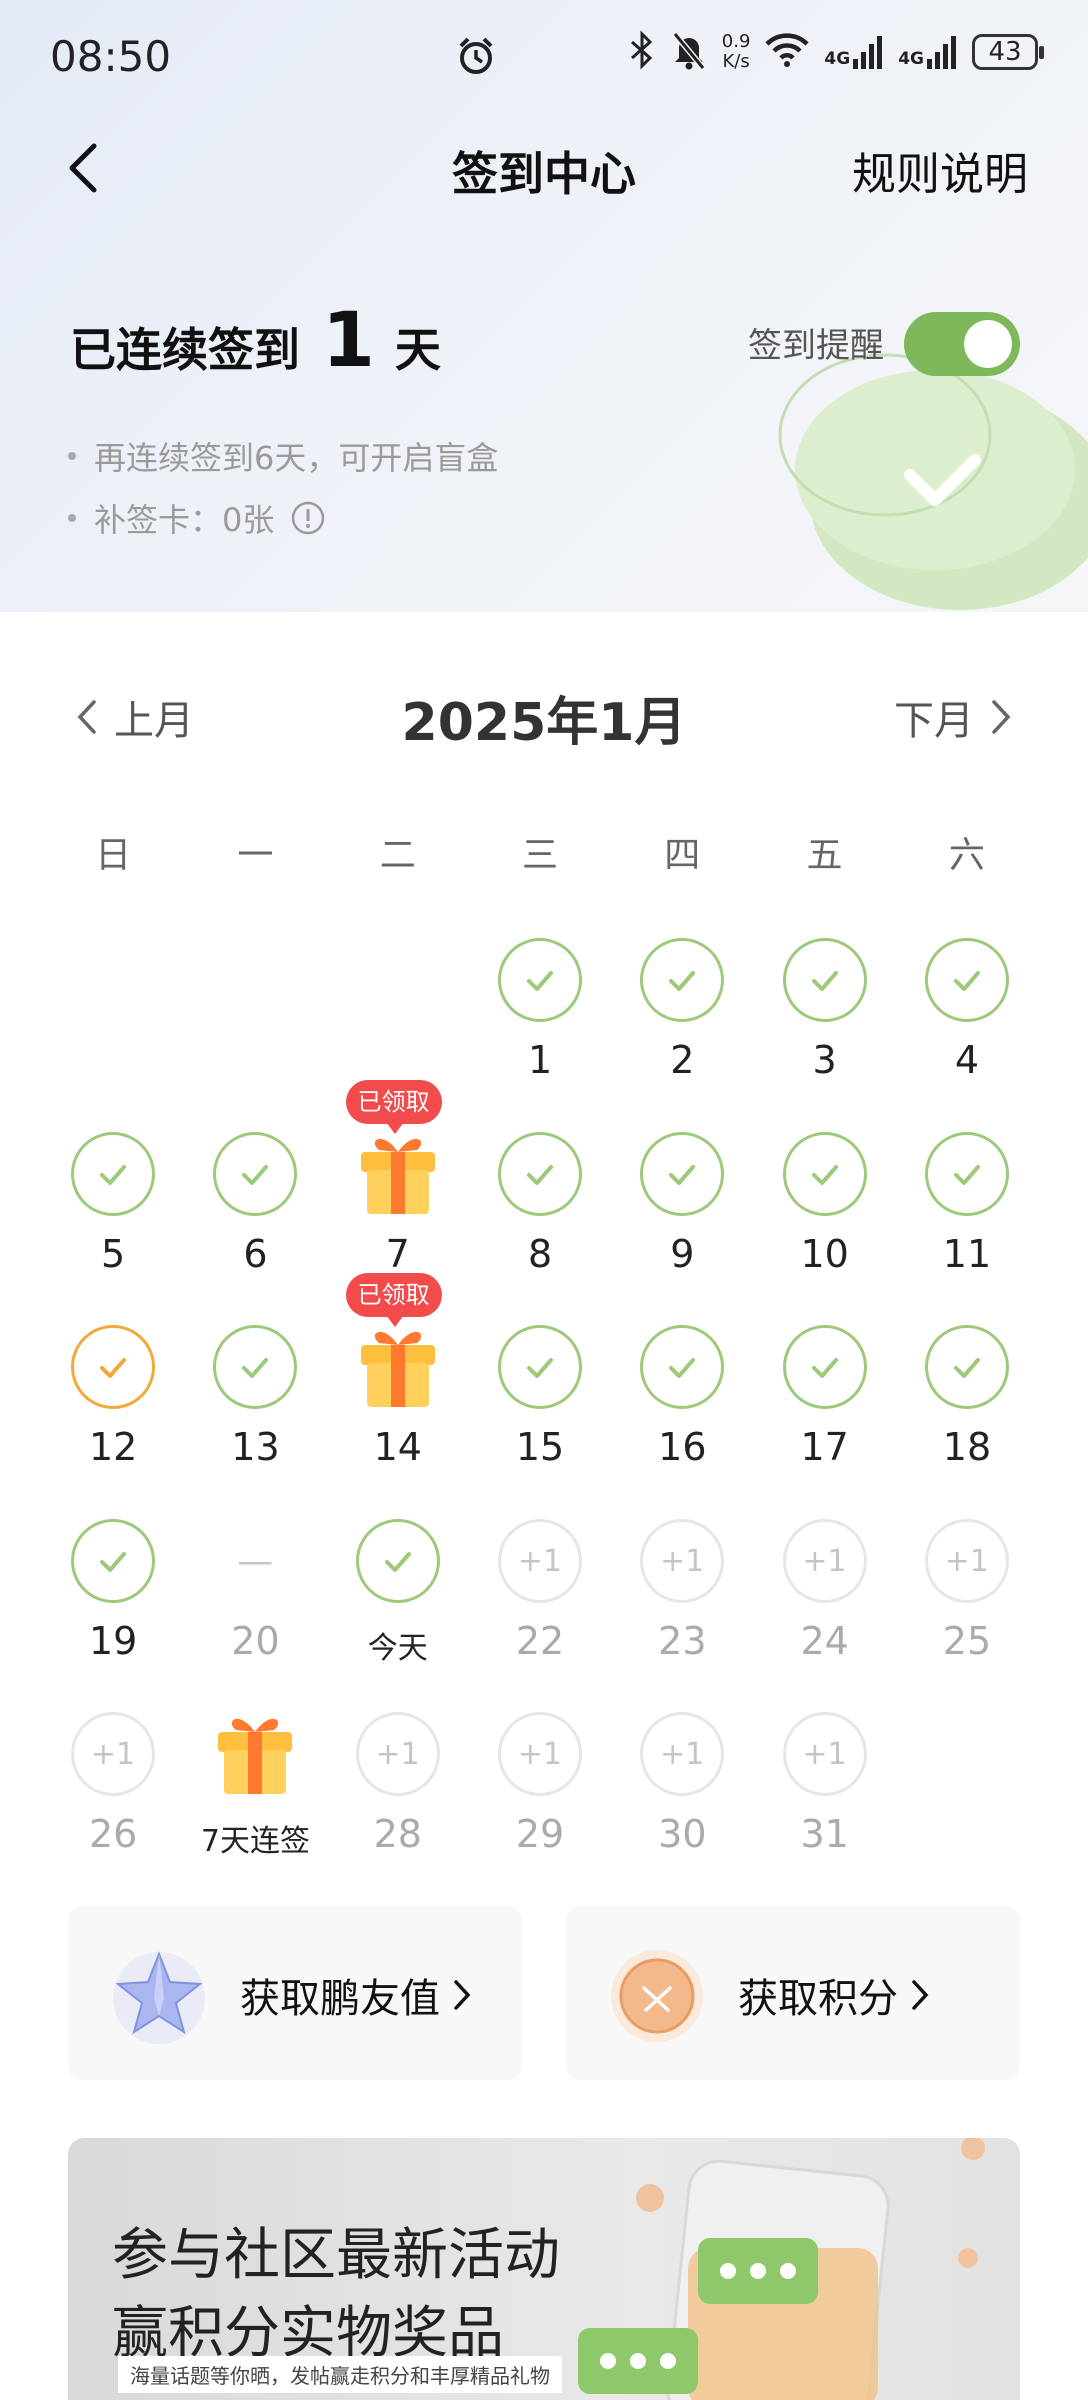 The image size is (1088, 2400). Describe the element at coordinates (825, 1807) in the screenshot. I see `calendar-day-4-5: +1 31` at that location.